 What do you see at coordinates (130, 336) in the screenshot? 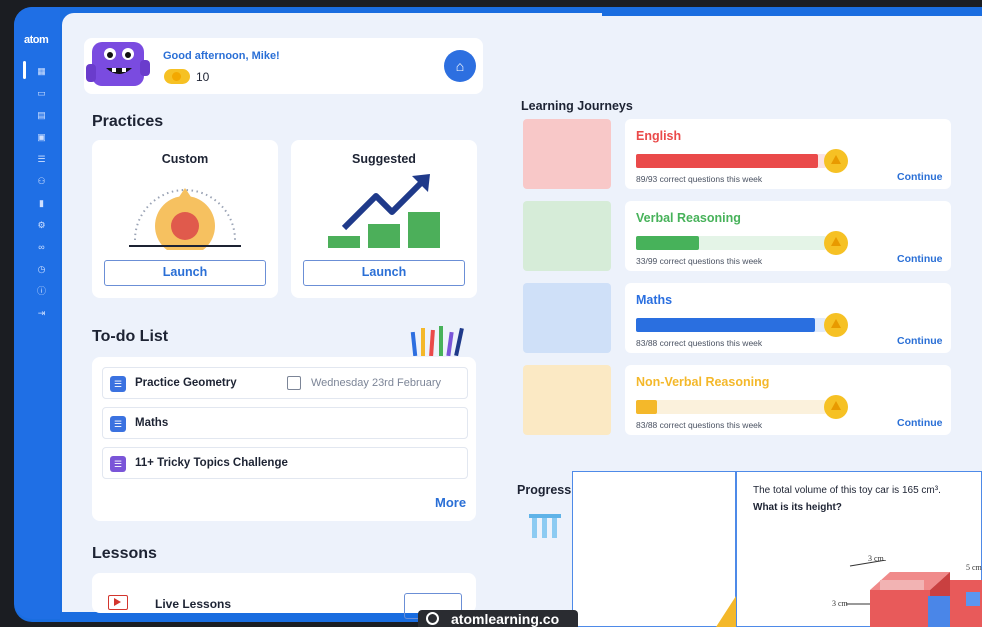
I see `todo-title: To-do List` at bounding box center [130, 336].